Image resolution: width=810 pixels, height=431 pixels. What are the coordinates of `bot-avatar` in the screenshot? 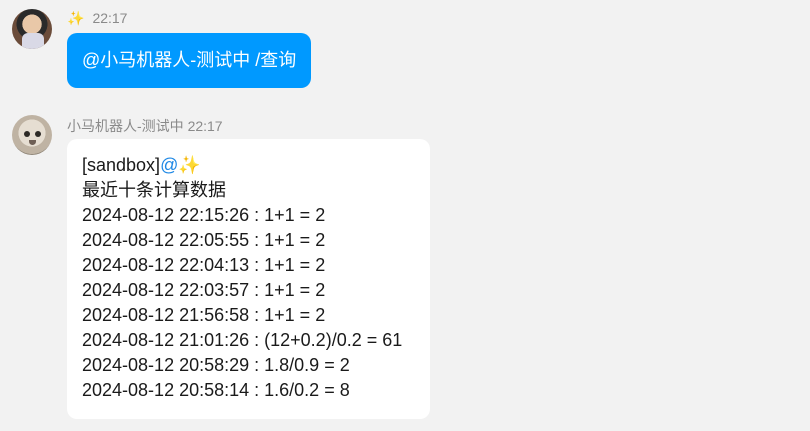 It's located at (32, 135).